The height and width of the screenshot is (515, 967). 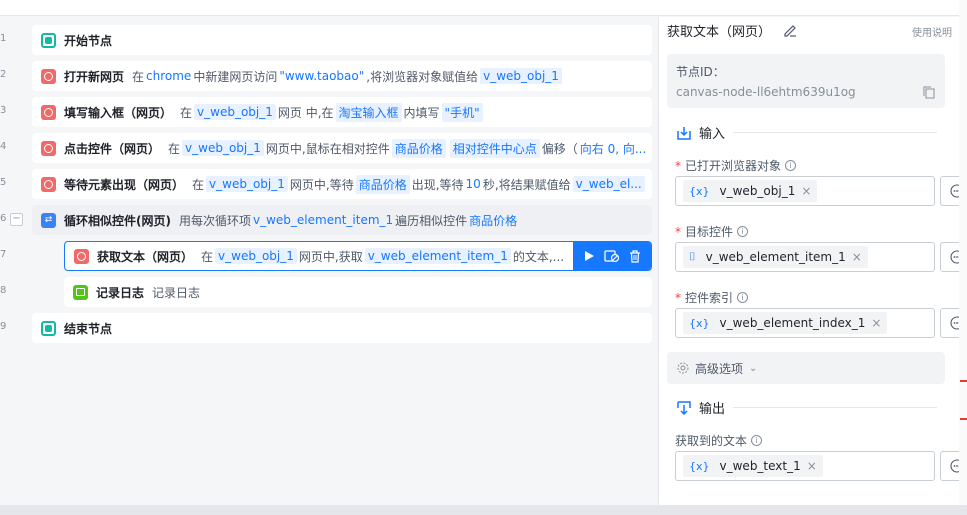 I want to click on flow-row: 1 开始节点, so click(x=329, y=40).